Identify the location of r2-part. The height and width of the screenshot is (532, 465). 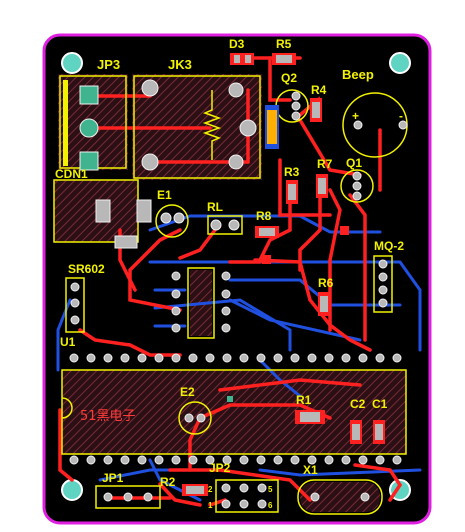
(195, 490).